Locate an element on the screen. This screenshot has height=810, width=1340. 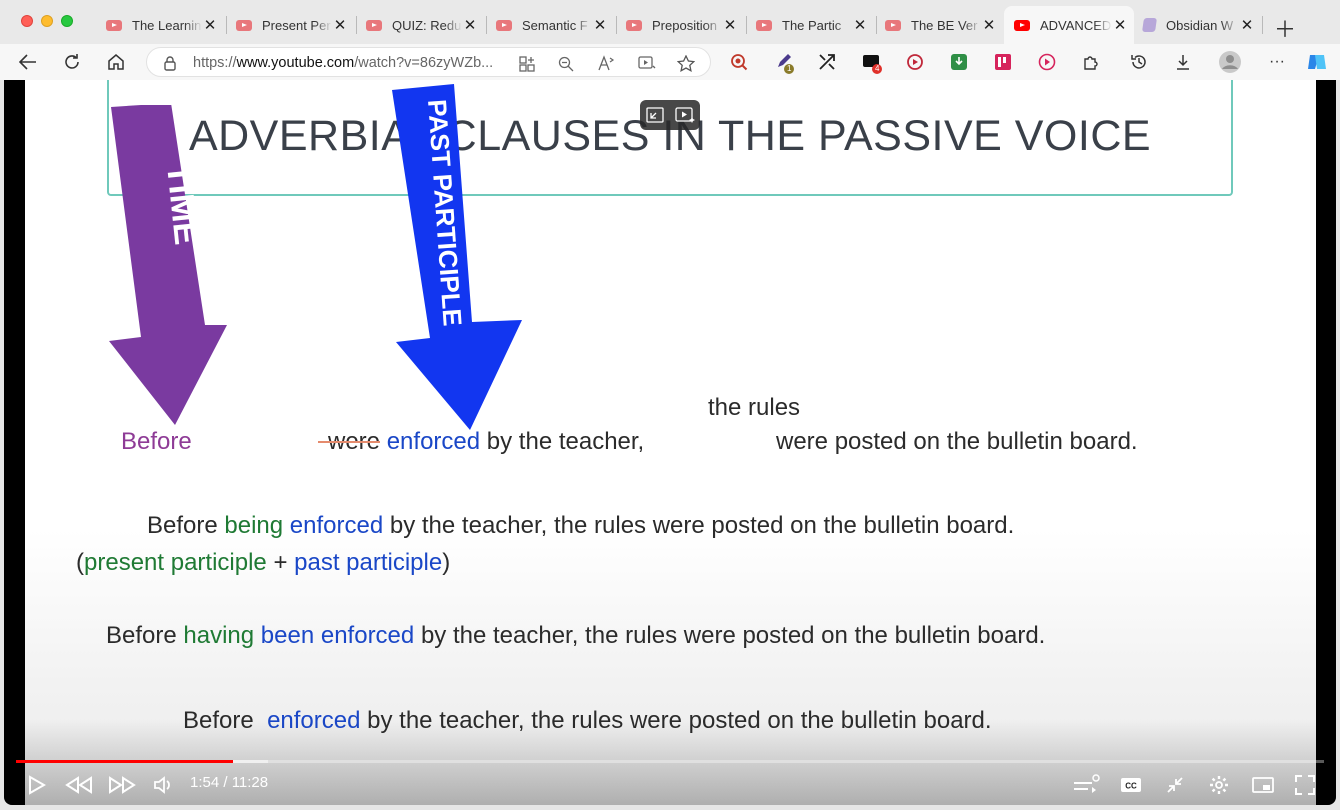
search-extension-icon is located at coordinates (739, 62).